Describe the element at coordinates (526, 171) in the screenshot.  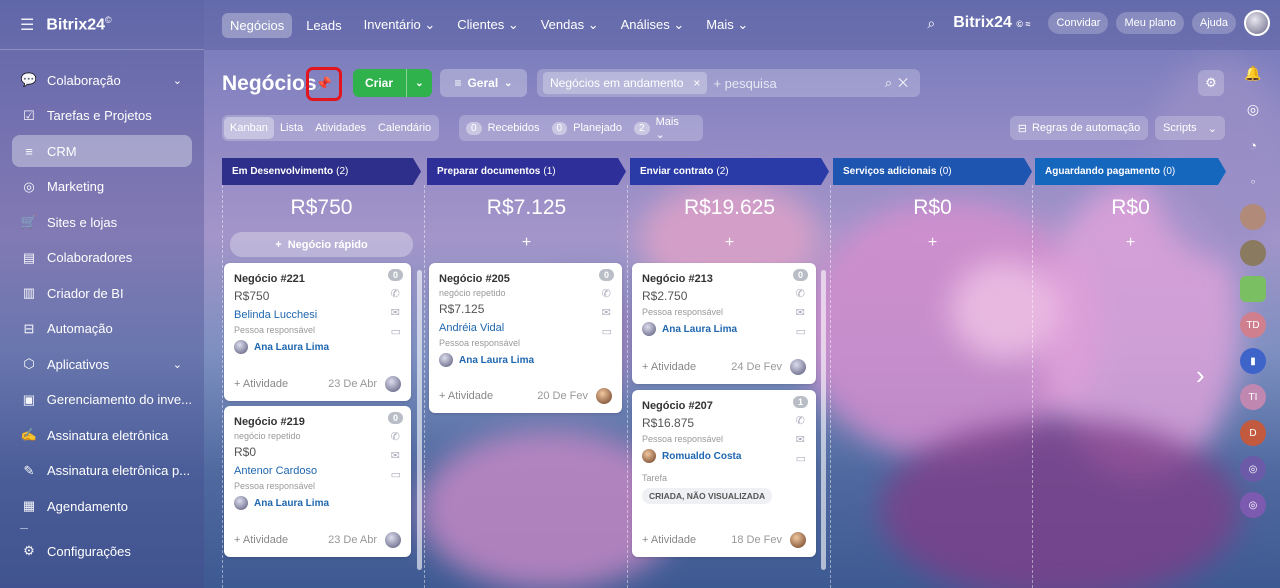
I see `column-header: Preparar documentos (1)` at that location.